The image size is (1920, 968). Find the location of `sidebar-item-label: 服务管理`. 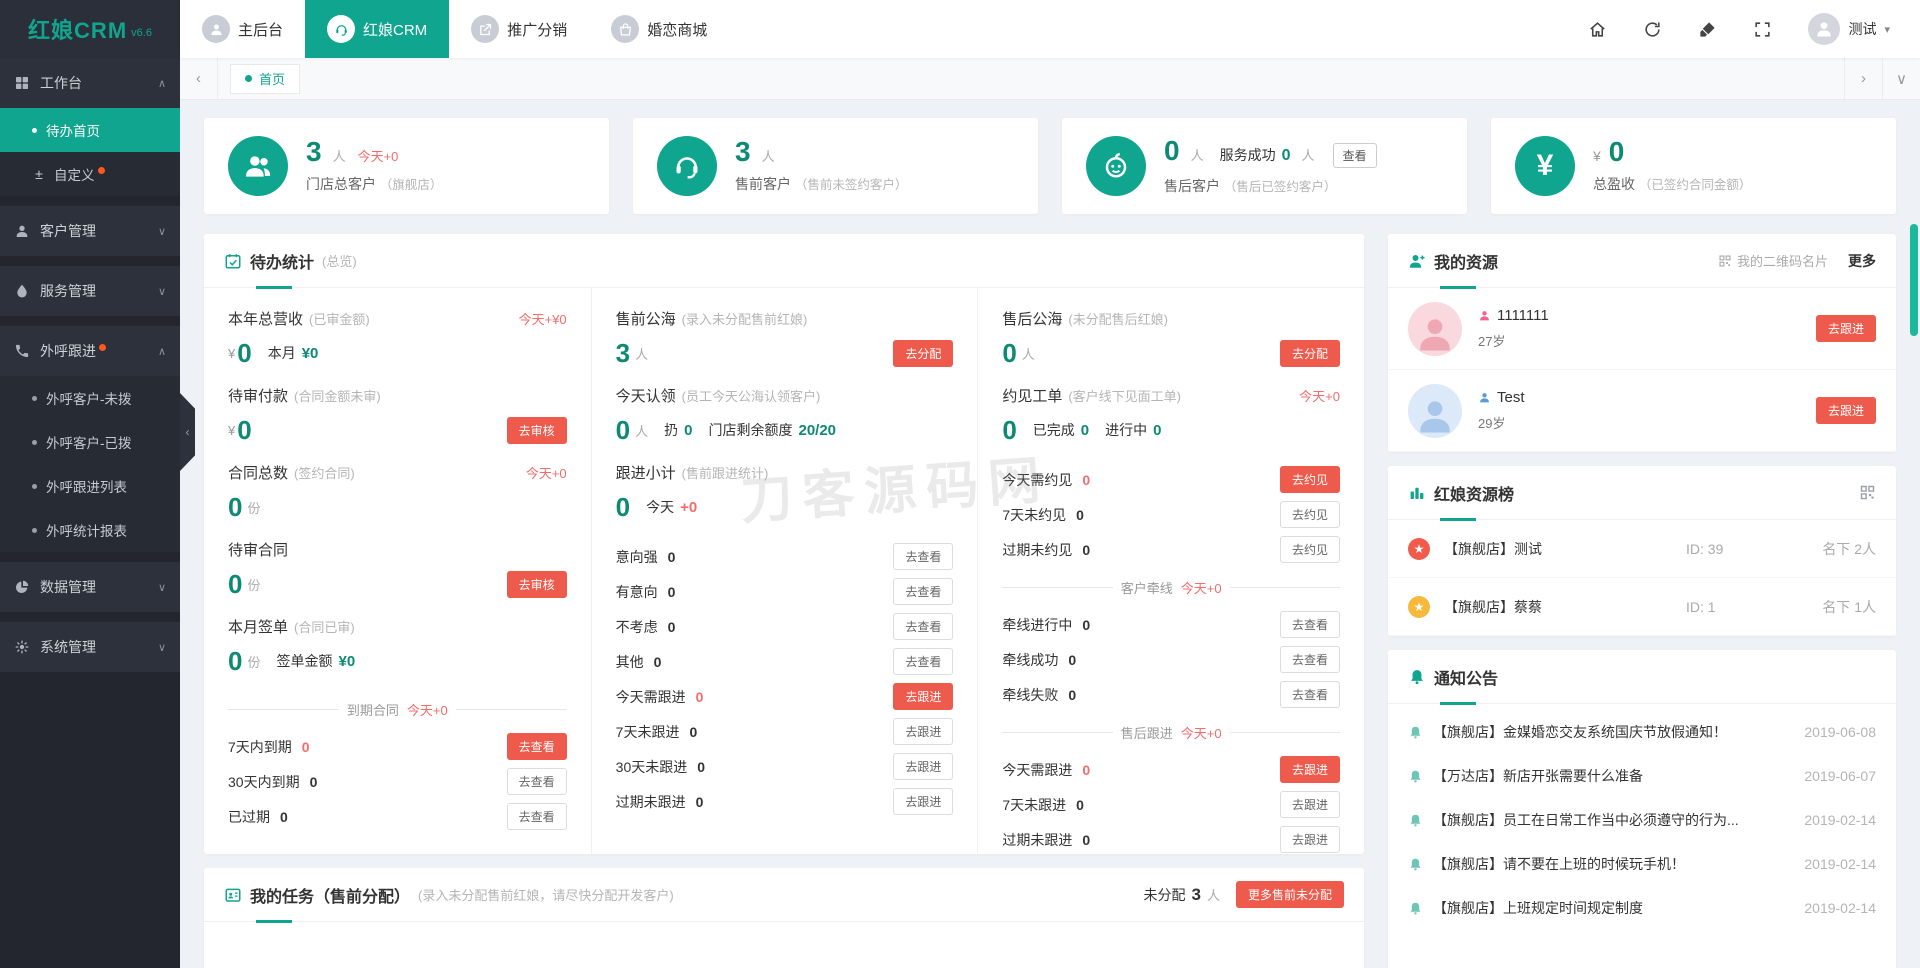

sidebar-item-label: 服务管理 is located at coordinates (68, 291).